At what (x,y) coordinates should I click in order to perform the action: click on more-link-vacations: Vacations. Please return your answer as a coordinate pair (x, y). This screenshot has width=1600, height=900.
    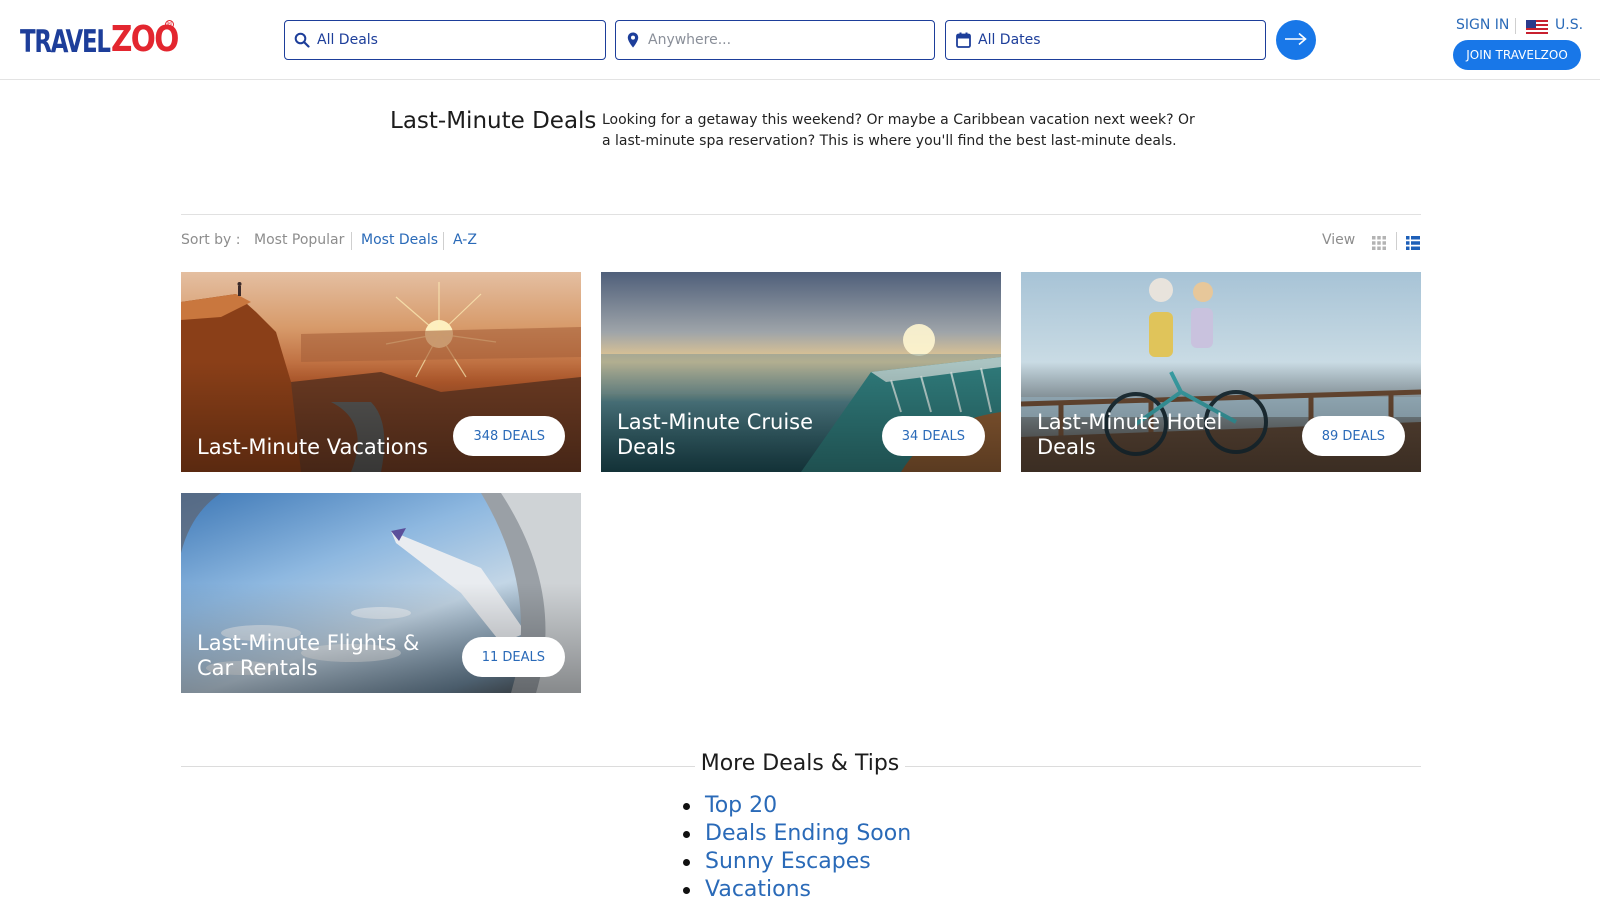
    Looking at the image, I should click on (796, 888).